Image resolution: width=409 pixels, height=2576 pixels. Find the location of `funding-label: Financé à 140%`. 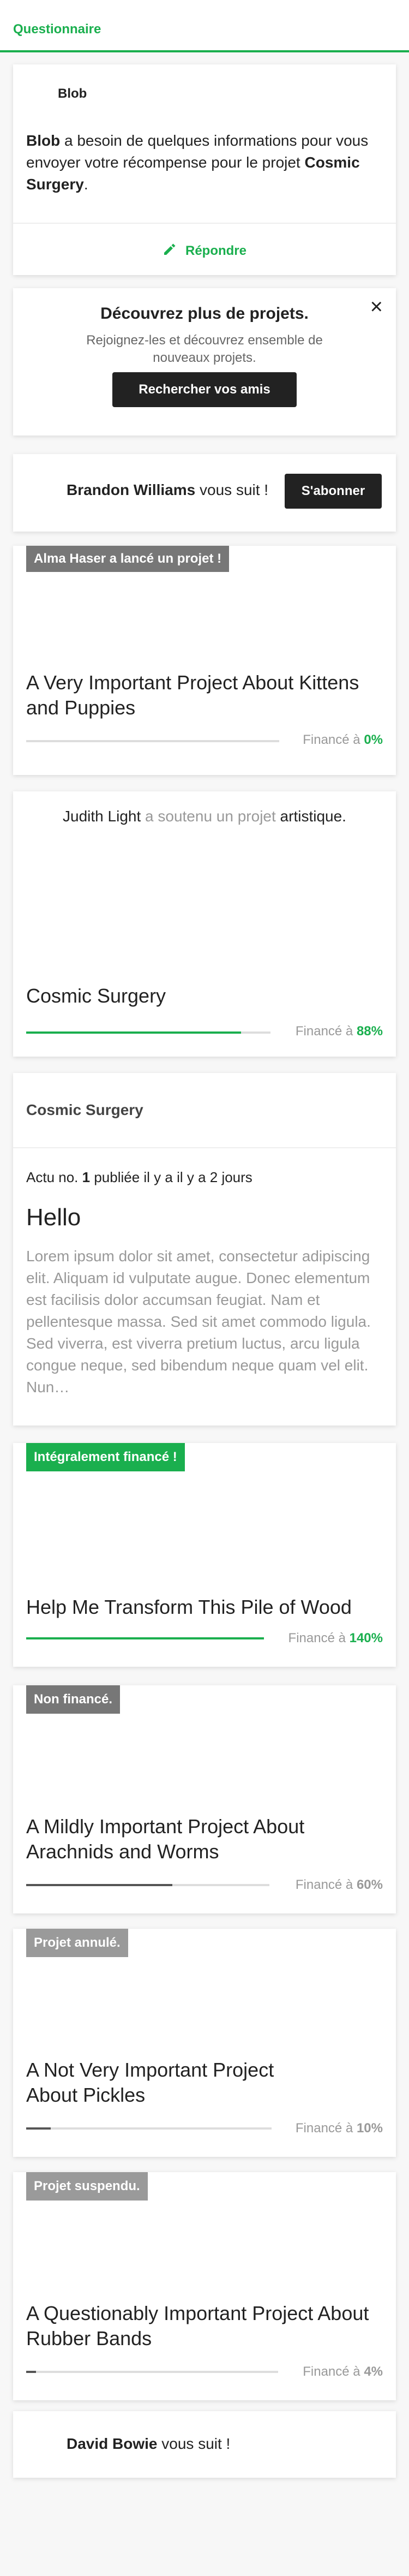

funding-label: Financé à 140% is located at coordinates (335, 1638).